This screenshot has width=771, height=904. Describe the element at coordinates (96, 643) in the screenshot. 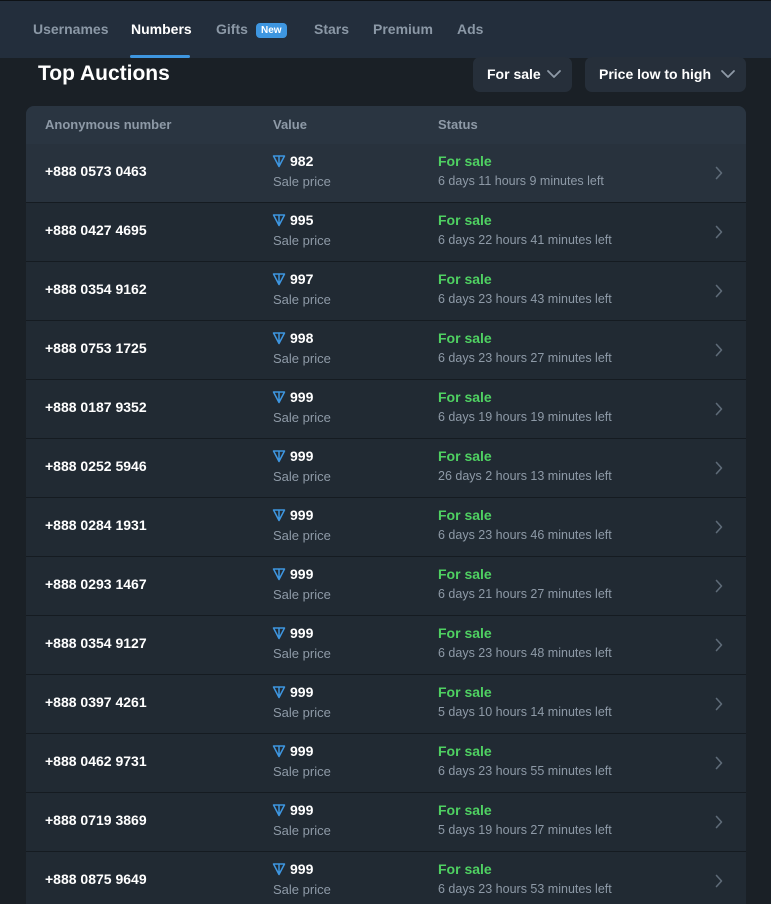

I see `phone-number: +888 0354 9127` at that location.